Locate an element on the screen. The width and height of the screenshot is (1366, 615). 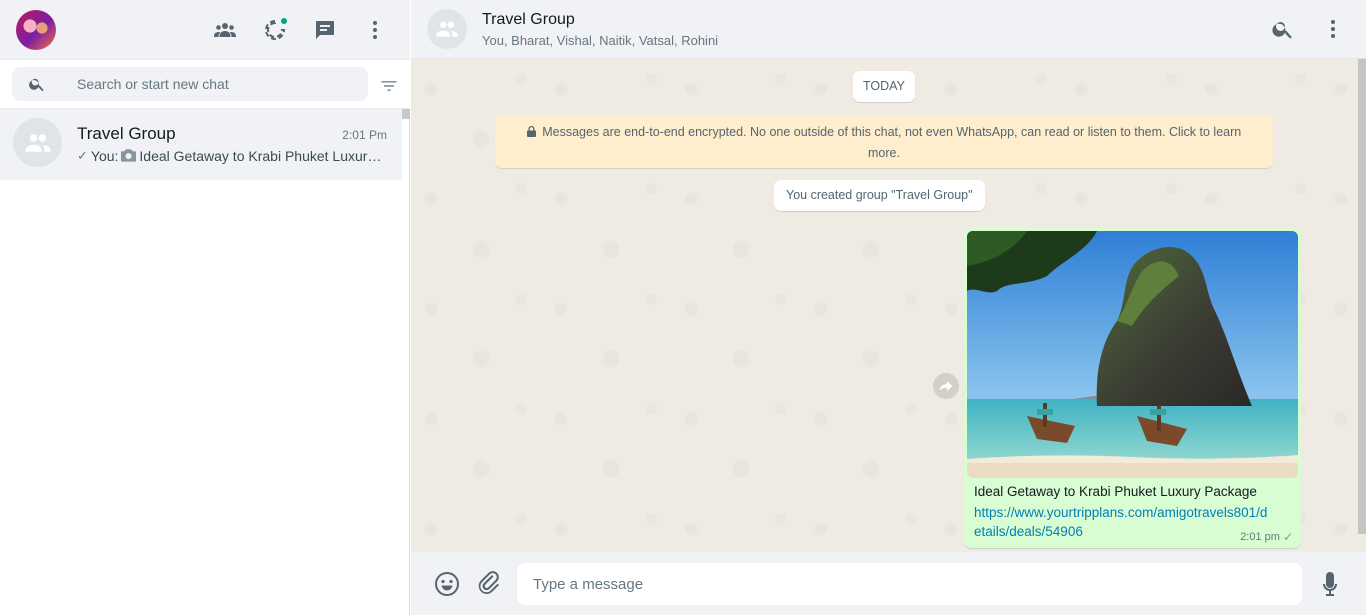
system-message: You created group "Travel Group" is located at coordinates (879, 195).